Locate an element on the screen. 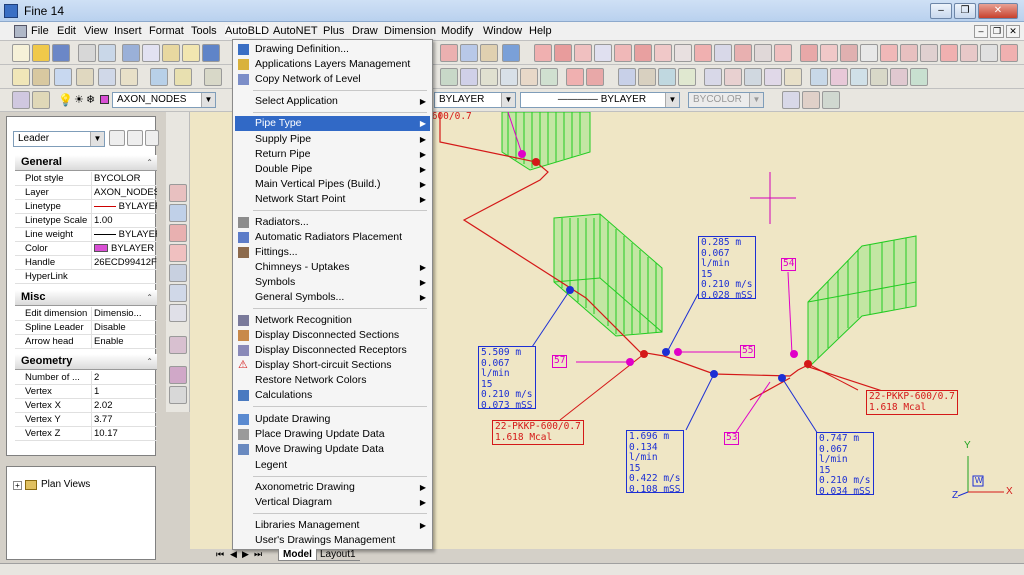  preview-icon is located at coordinates (107, 53).